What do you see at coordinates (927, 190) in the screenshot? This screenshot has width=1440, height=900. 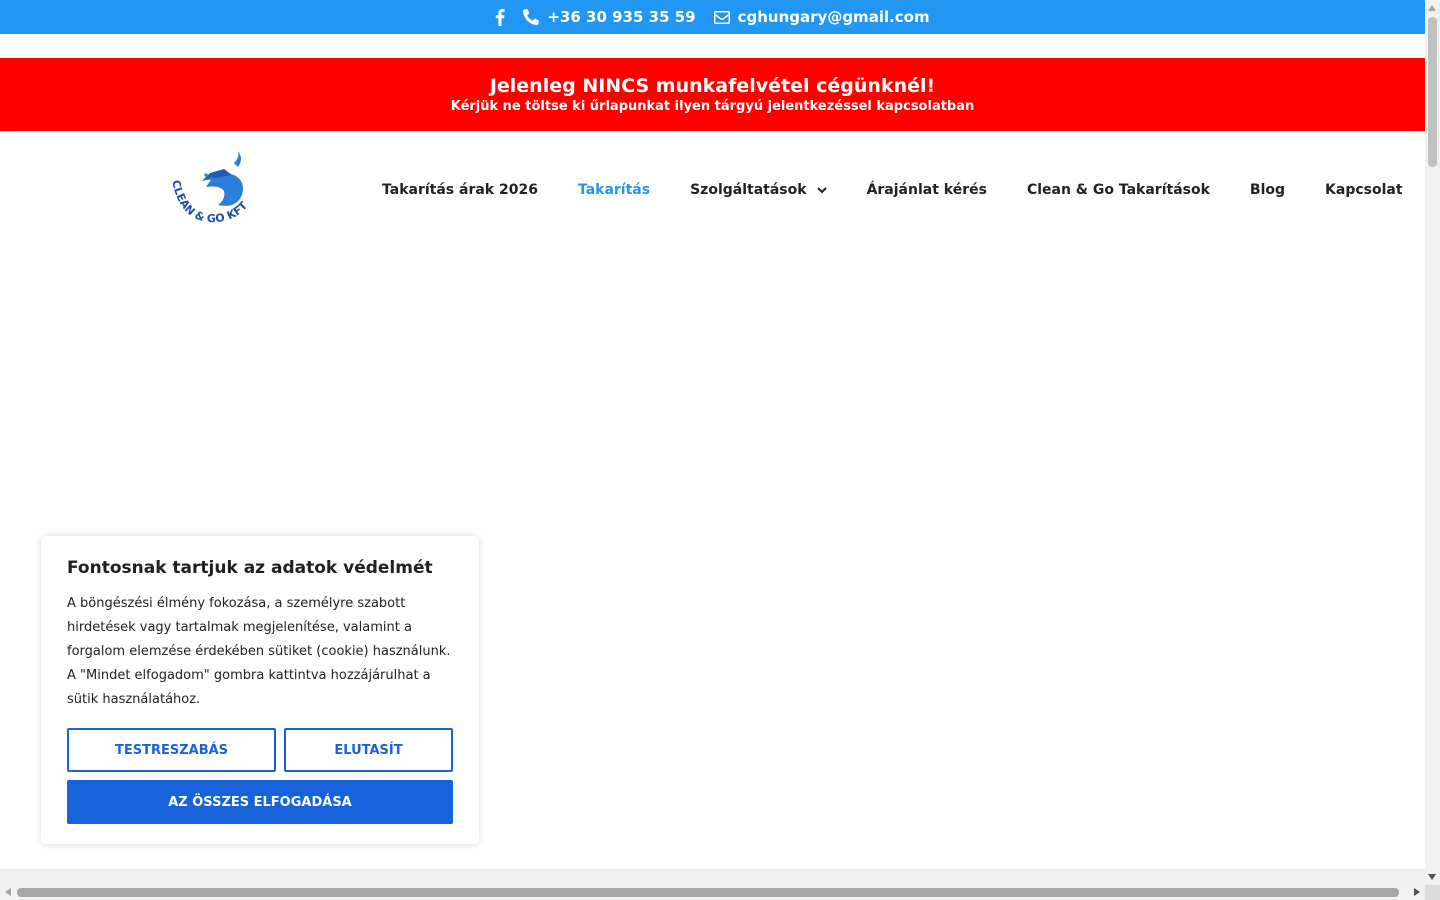 I see `nav-item-arajanlat-keres: Árajánlat kérés` at bounding box center [927, 190].